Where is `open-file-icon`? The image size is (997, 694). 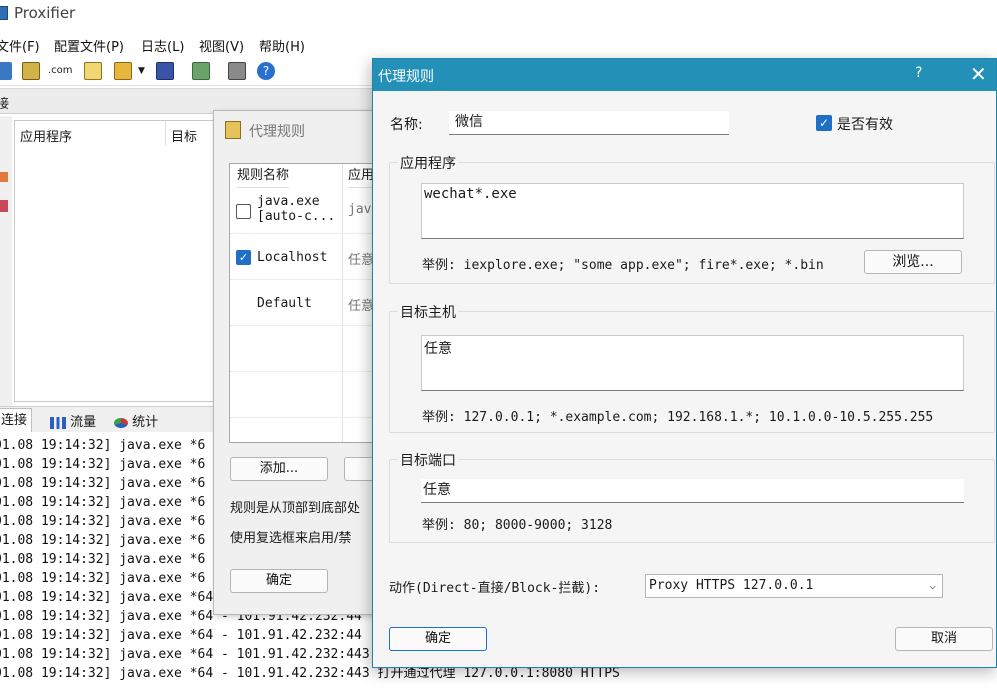 open-file-icon is located at coordinates (93, 71).